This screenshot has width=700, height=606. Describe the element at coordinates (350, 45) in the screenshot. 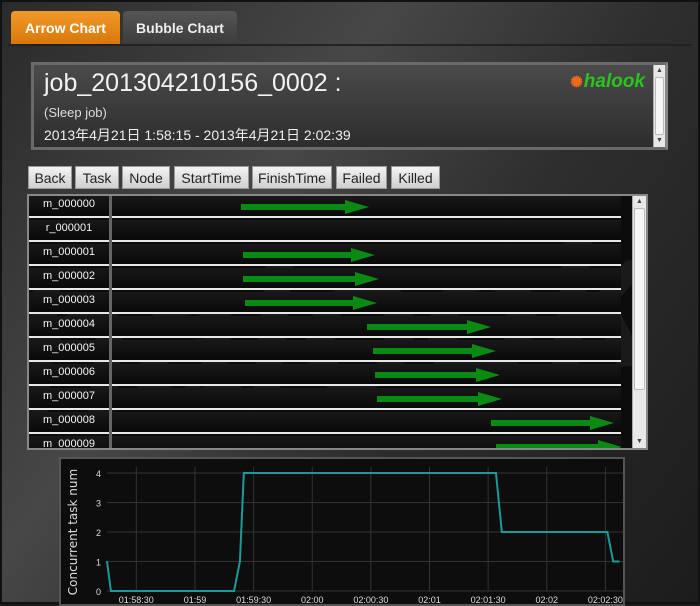

I see `tab-divider` at that location.